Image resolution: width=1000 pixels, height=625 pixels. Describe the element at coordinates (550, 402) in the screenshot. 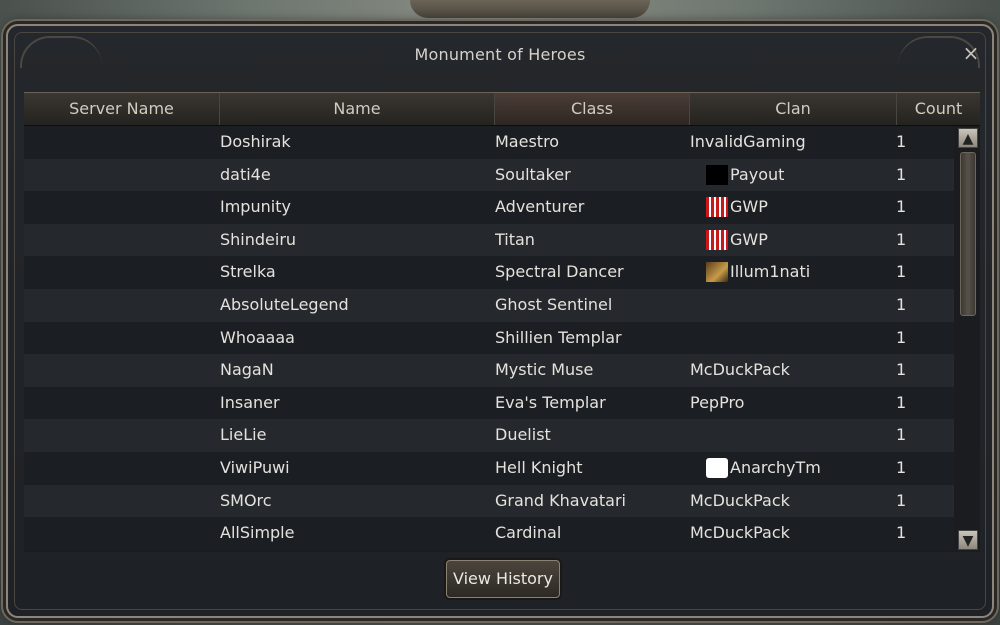

I see `hero-class: Eva's Templar` at that location.